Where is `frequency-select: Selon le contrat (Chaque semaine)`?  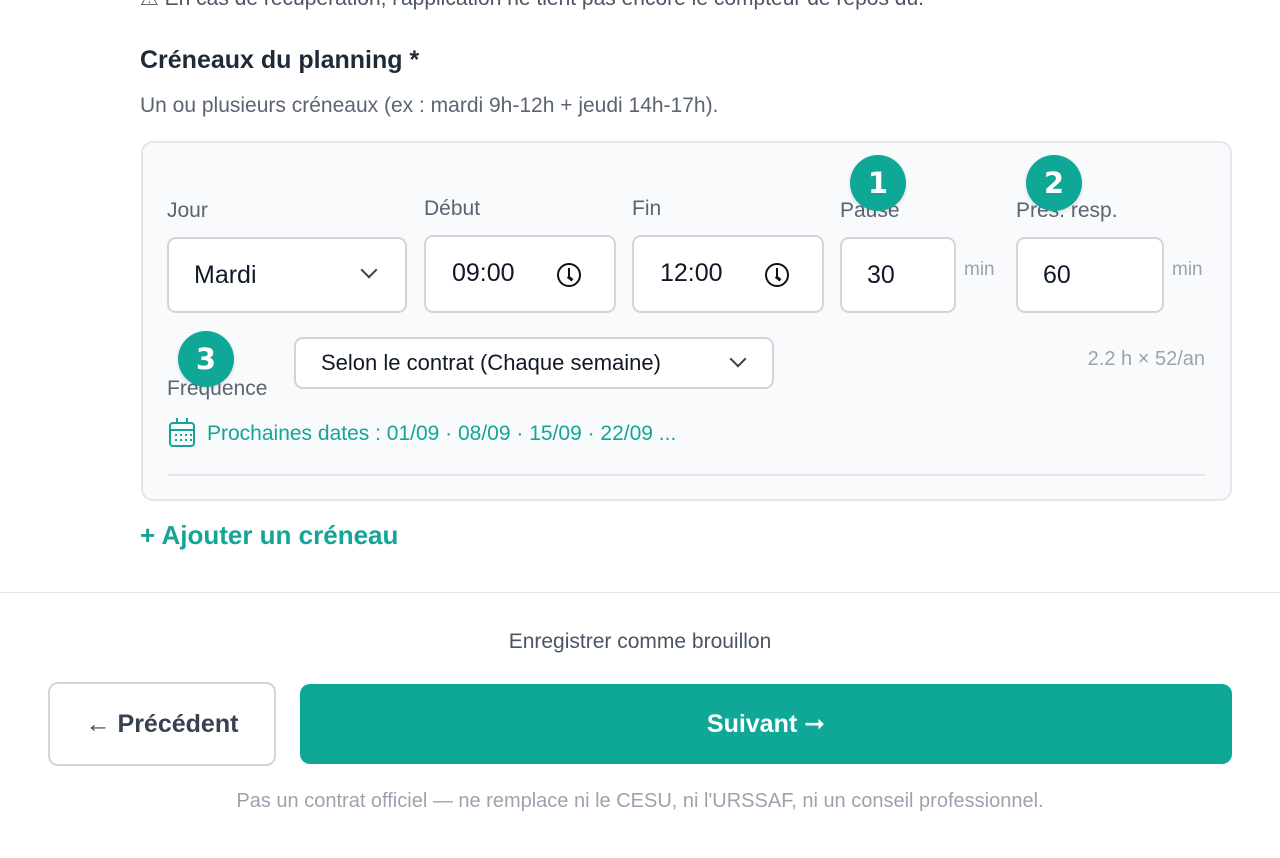
frequency-select: Selon le contrat (Chaque semaine) is located at coordinates (534, 363).